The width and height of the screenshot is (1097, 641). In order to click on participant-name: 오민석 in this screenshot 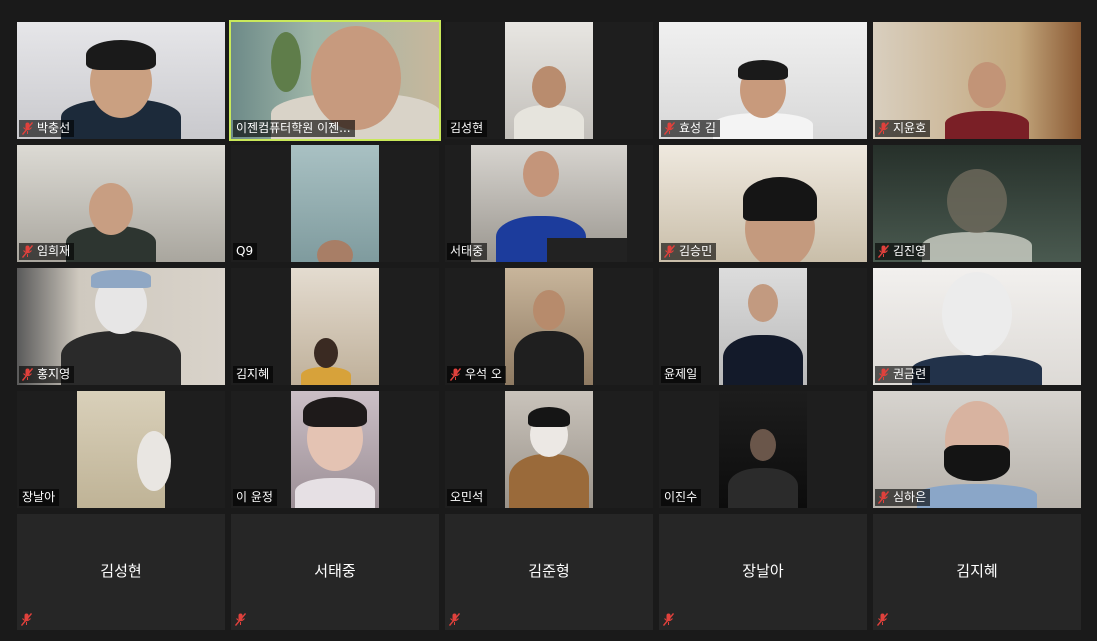, I will do `click(467, 497)`.